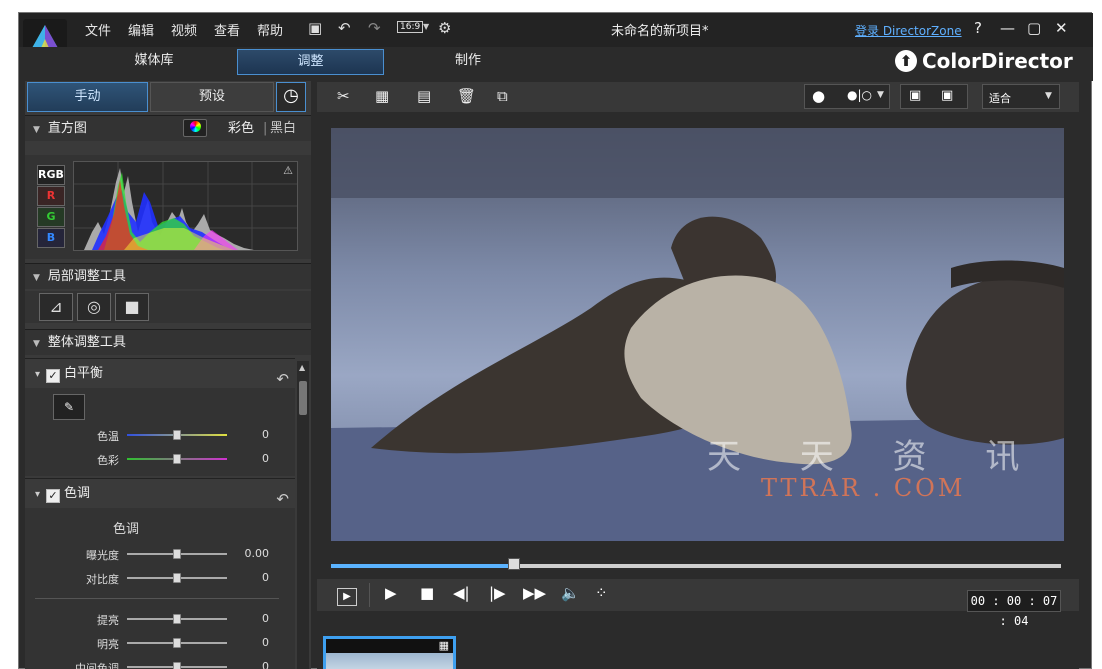  What do you see at coordinates (227, 29) in the screenshot?
I see `menu-view: 查看` at bounding box center [227, 29].